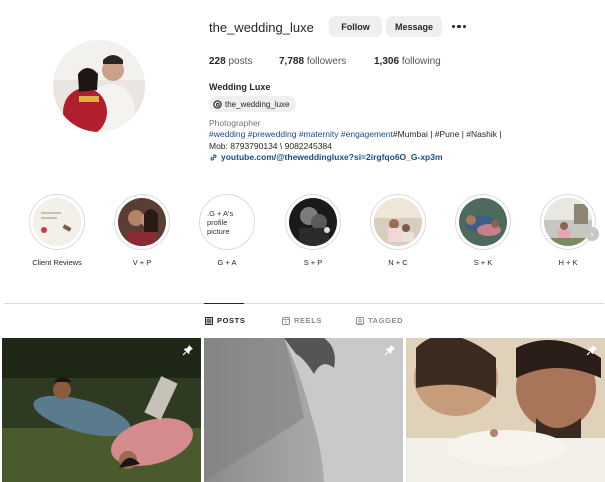 This screenshot has height=482, width=605. Describe the element at coordinates (319, 134) in the screenshot. I see `hashtag-maternity: #maternity` at that location.